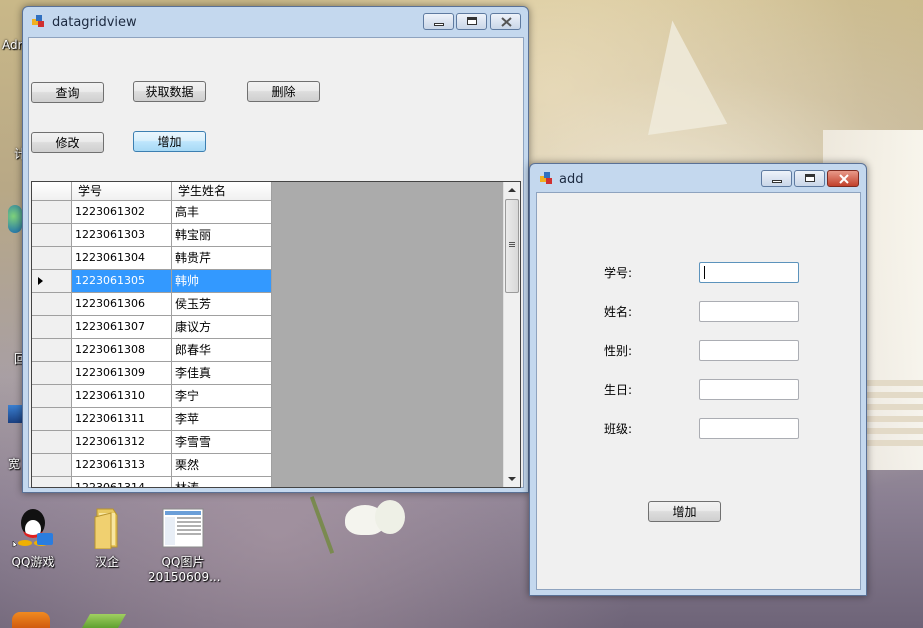 The height and width of the screenshot is (628, 923). I want to click on cell-student-name: 李佳真, so click(222, 373).